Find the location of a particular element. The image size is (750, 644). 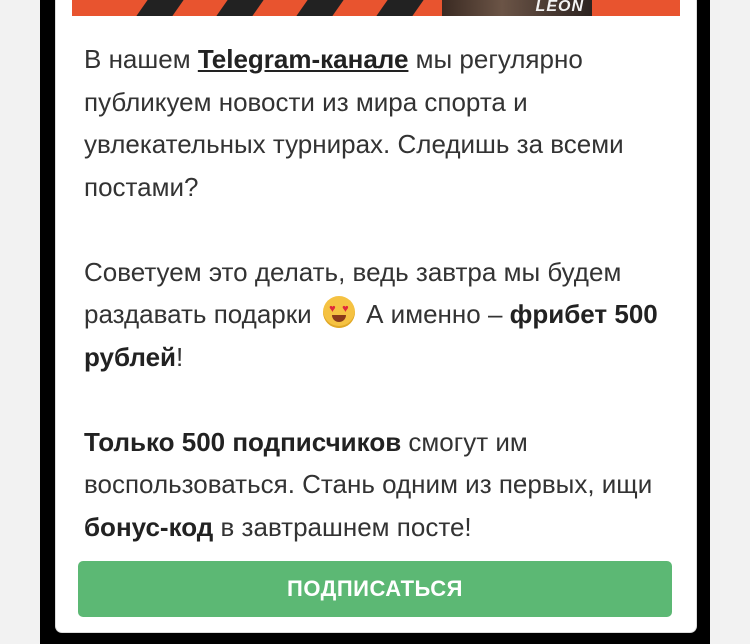

subscribe-button: ПОДПИСАТЬСЯ is located at coordinates (375, 589).